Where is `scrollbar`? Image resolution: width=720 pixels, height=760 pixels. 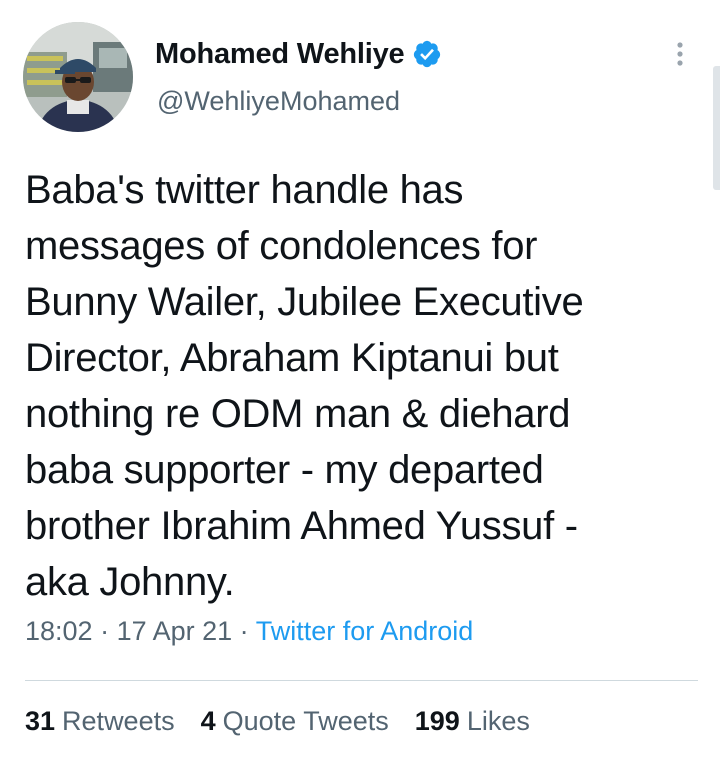
scrollbar is located at coordinates (716, 128).